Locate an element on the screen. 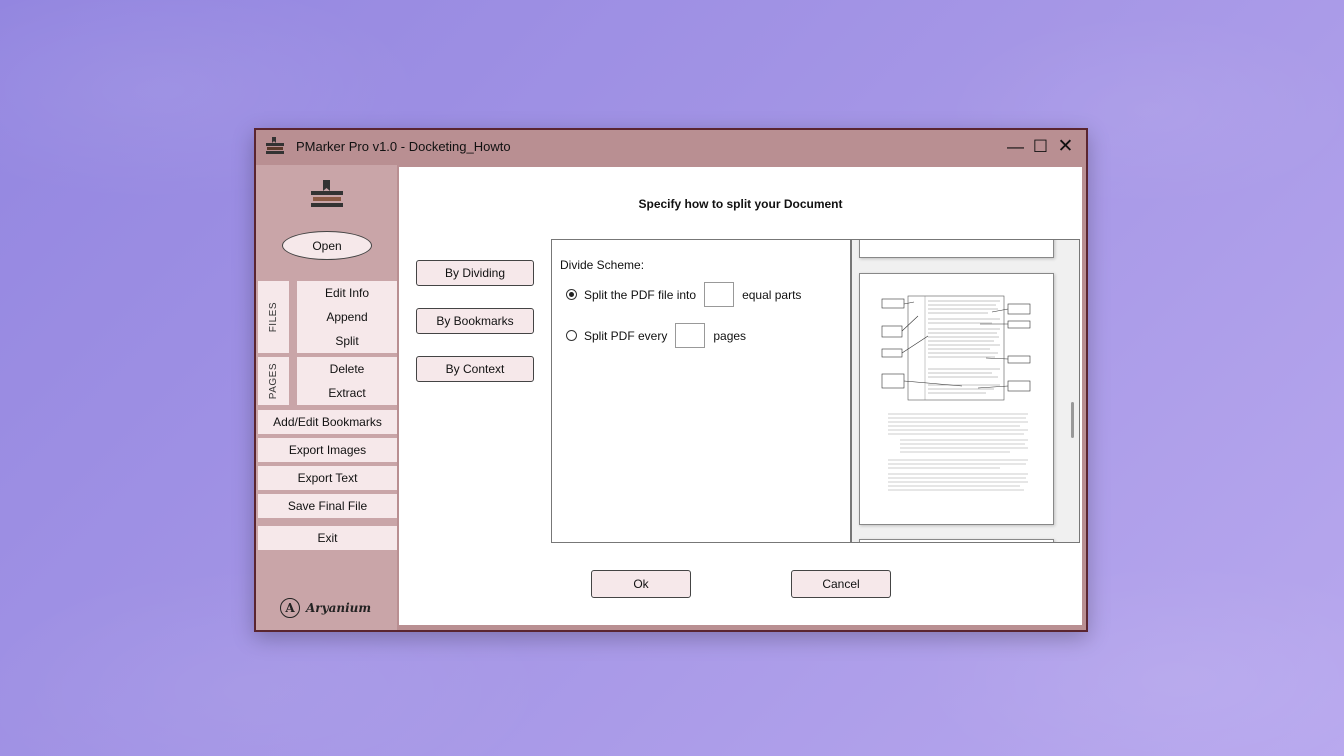  every-pages-suffix: pages is located at coordinates (730, 335).